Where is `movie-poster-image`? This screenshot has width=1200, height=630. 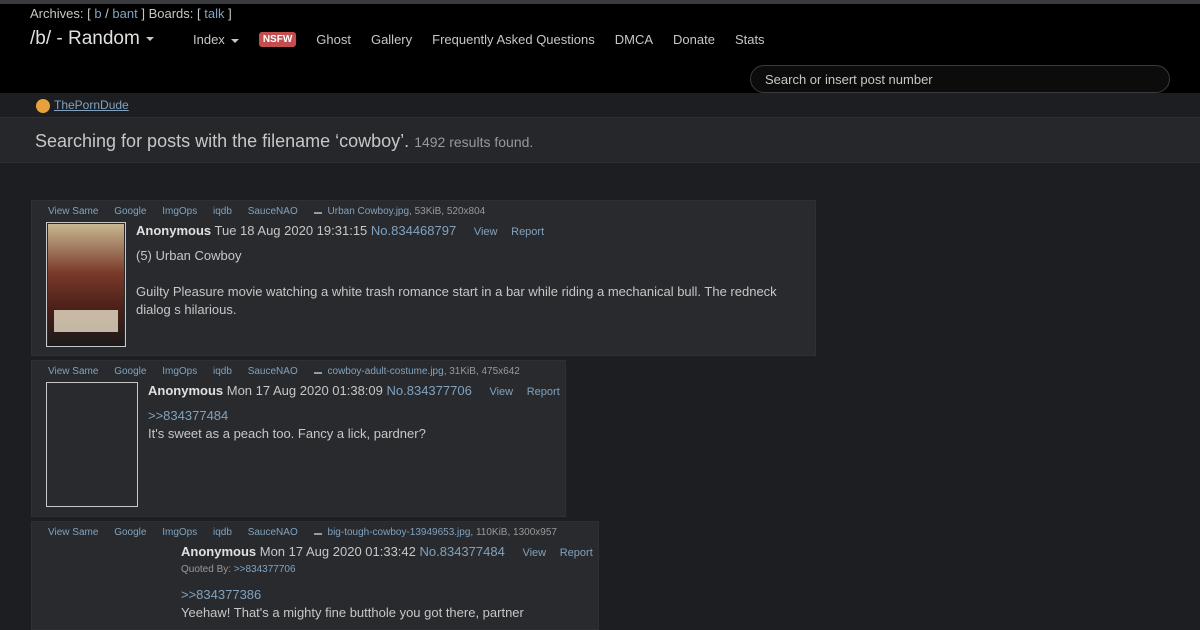
movie-poster-image is located at coordinates (86, 285).